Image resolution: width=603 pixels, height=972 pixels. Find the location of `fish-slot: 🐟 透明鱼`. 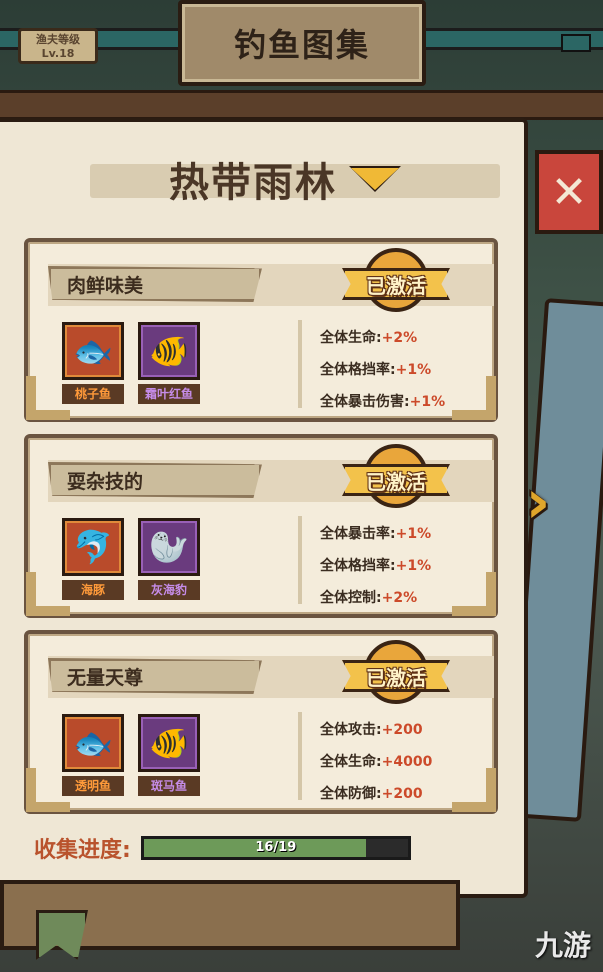

fish-slot: 🐟 透明鱼 is located at coordinates (93, 757).